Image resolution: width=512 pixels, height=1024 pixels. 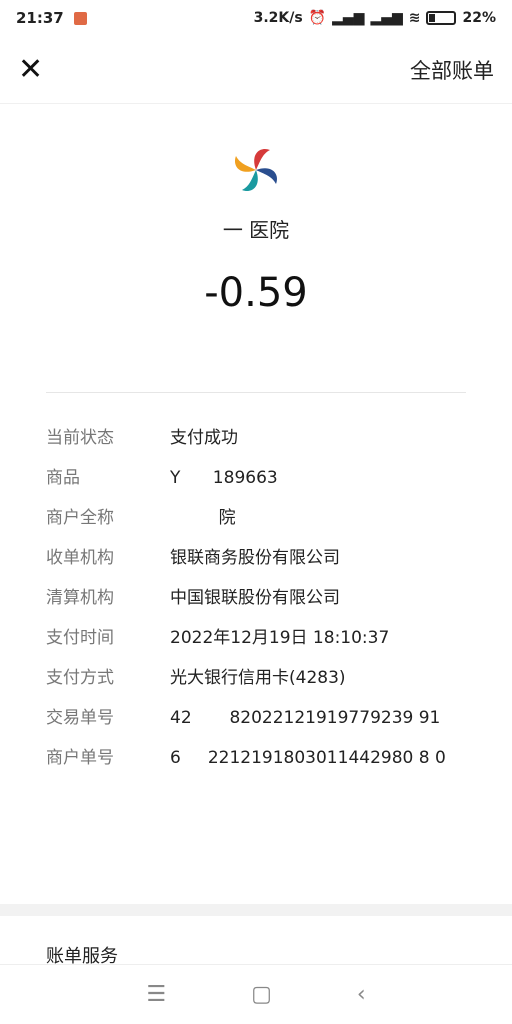 I want to click on detail-value: 2022年12月19日 18:10:37, so click(x=280, y=638).